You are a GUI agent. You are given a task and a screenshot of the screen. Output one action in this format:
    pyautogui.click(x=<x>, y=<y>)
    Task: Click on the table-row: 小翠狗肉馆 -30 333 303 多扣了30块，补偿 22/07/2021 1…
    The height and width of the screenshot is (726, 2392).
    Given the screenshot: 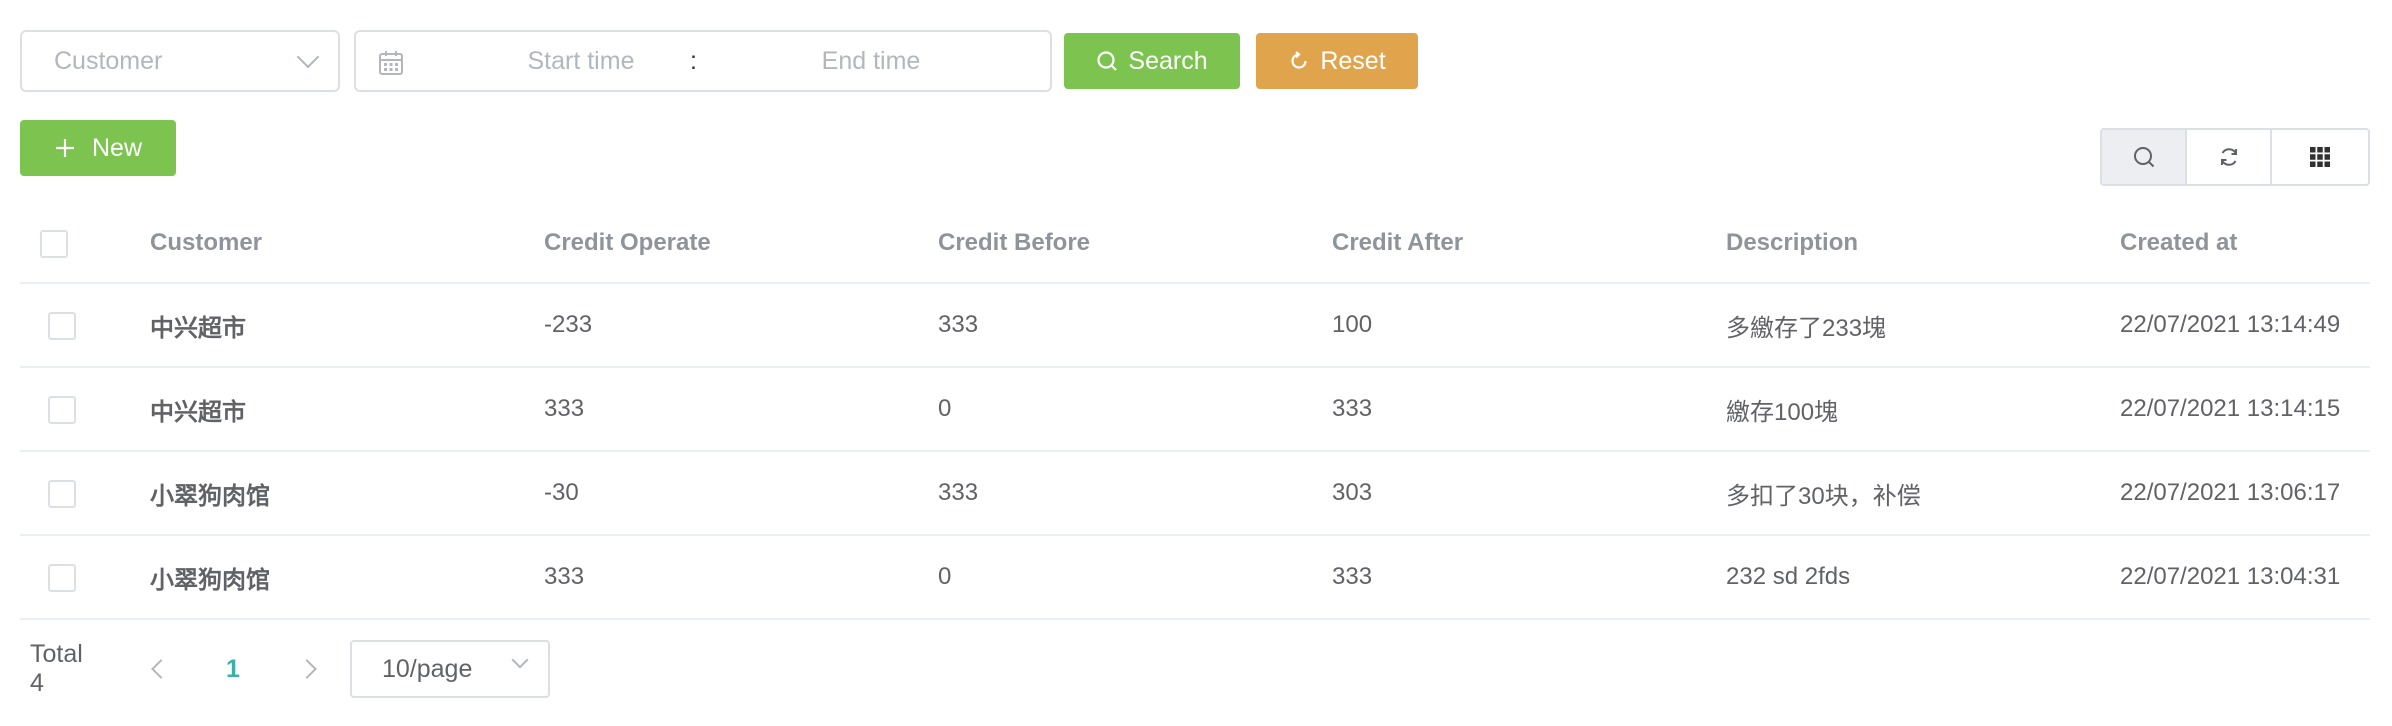 What is the action you would take?
    pyautogui.click(x=1195, y=494)
    